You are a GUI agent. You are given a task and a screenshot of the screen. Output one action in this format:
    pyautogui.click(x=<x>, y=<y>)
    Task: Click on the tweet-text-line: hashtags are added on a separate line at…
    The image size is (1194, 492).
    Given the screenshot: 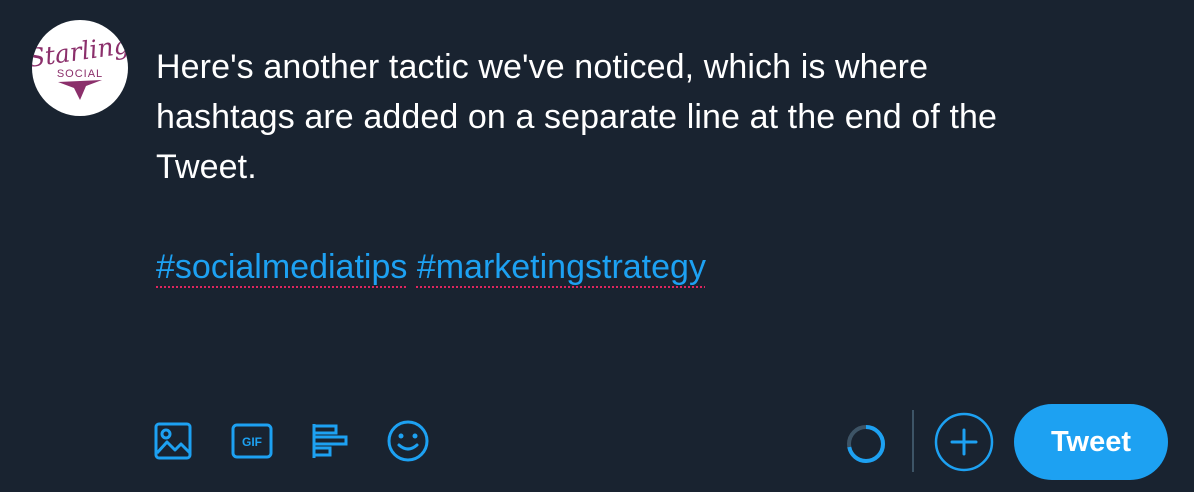 What is the action you would take?
    pyautogui.click(x=577, y=117)
    